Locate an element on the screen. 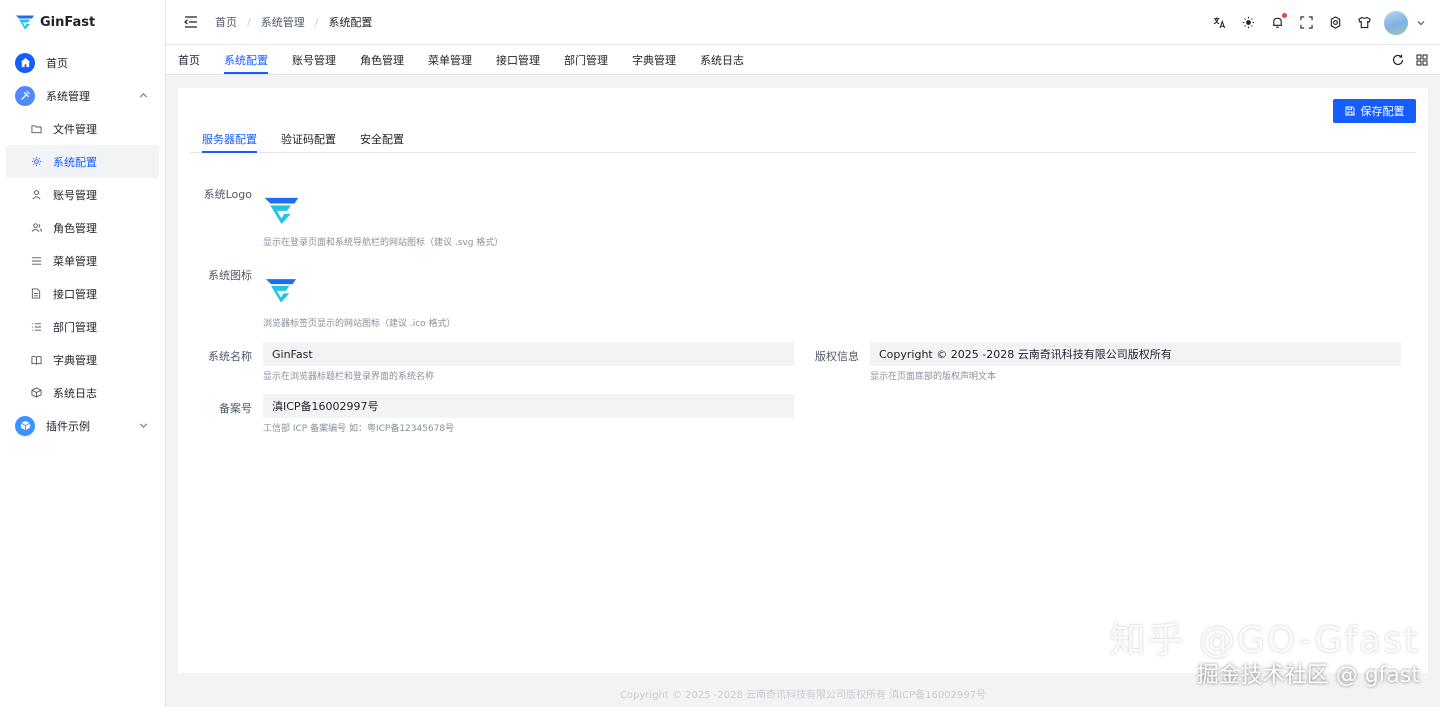 Image resolution: width=1440 pixels, height=707 pixels. refresh-icon is located at coordinates (1398, 60).